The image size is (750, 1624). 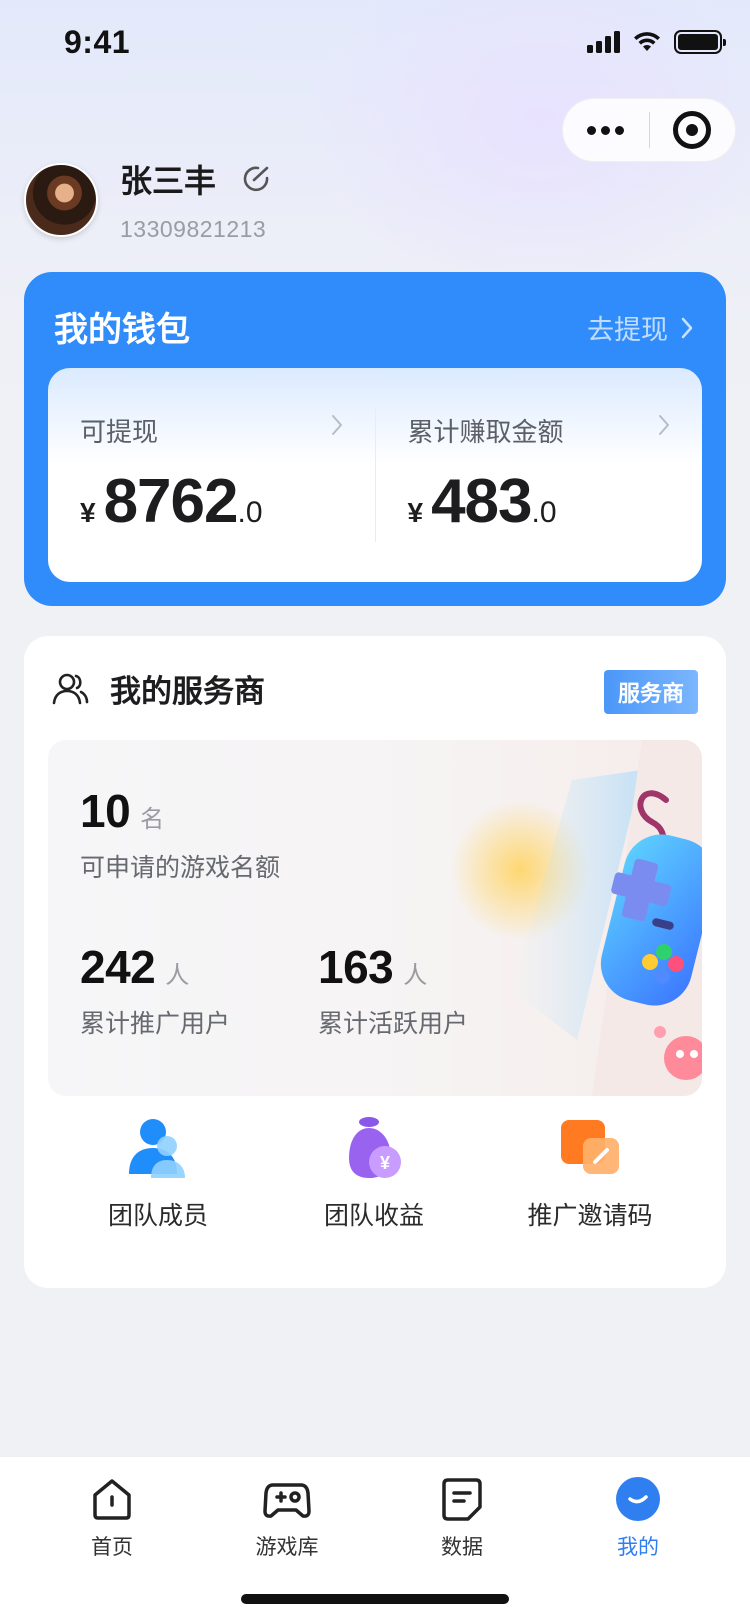 What do you see at coordinates (590, 1216) in the screenshot?
I see `invite-code-label: 推广邀请码` at bounding box center [590, 1216].